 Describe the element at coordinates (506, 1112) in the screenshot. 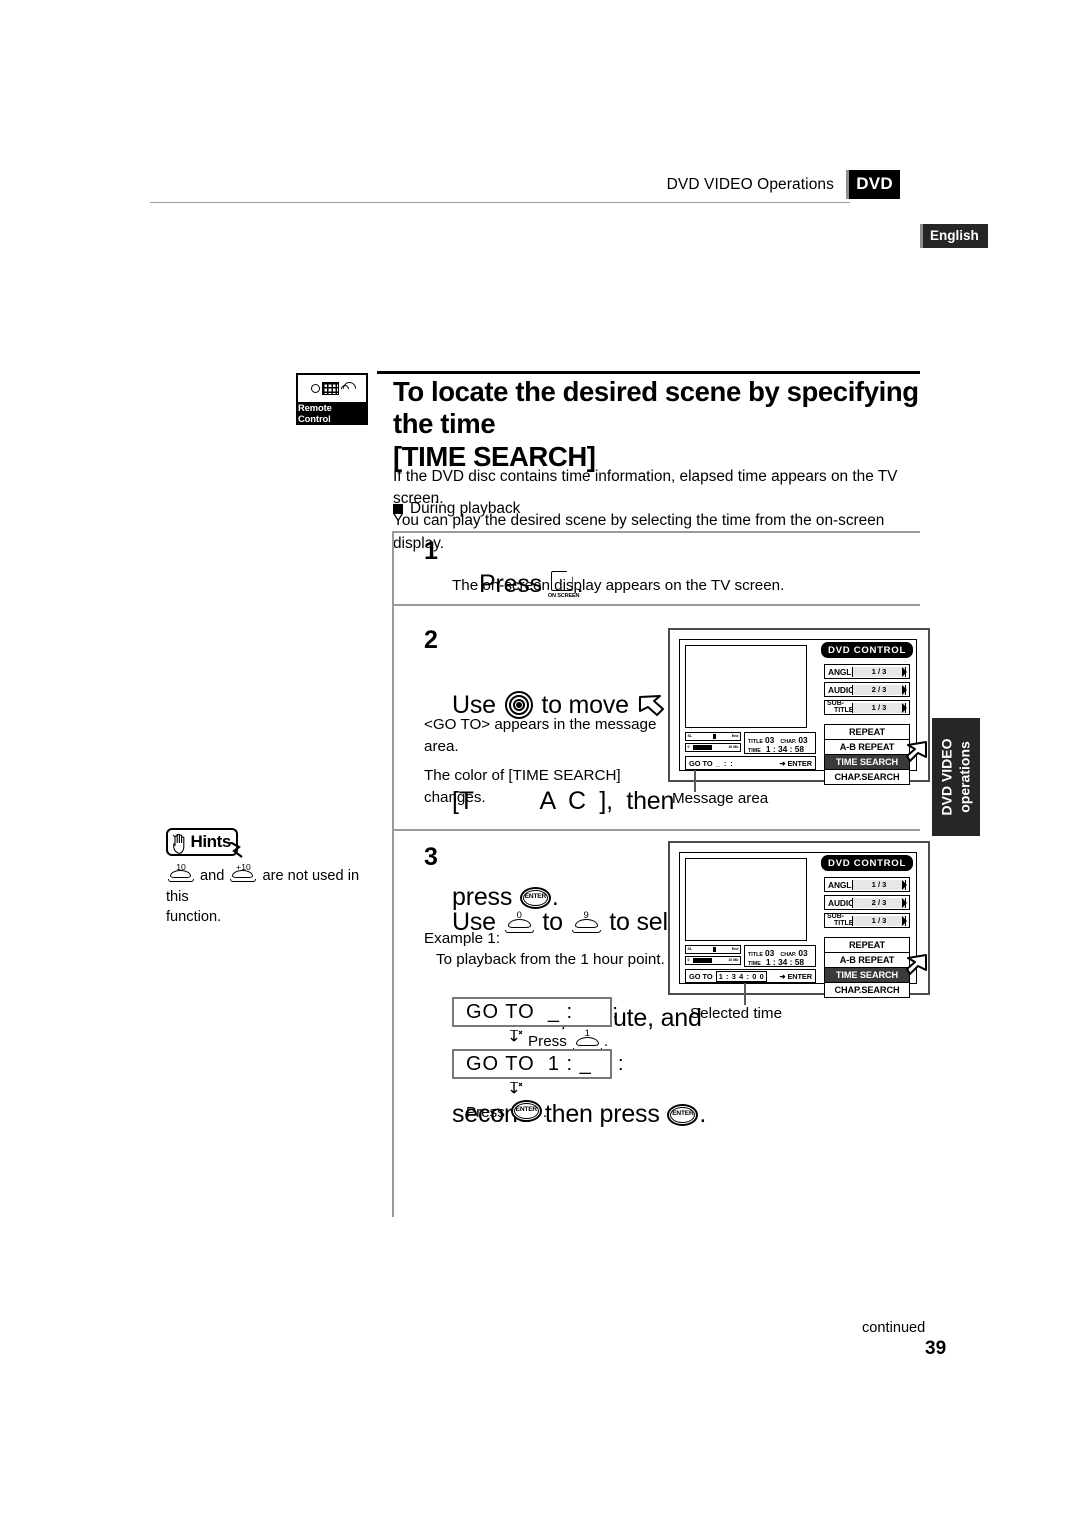

I see `example-press-line-2: Press ENTER .` at that location.